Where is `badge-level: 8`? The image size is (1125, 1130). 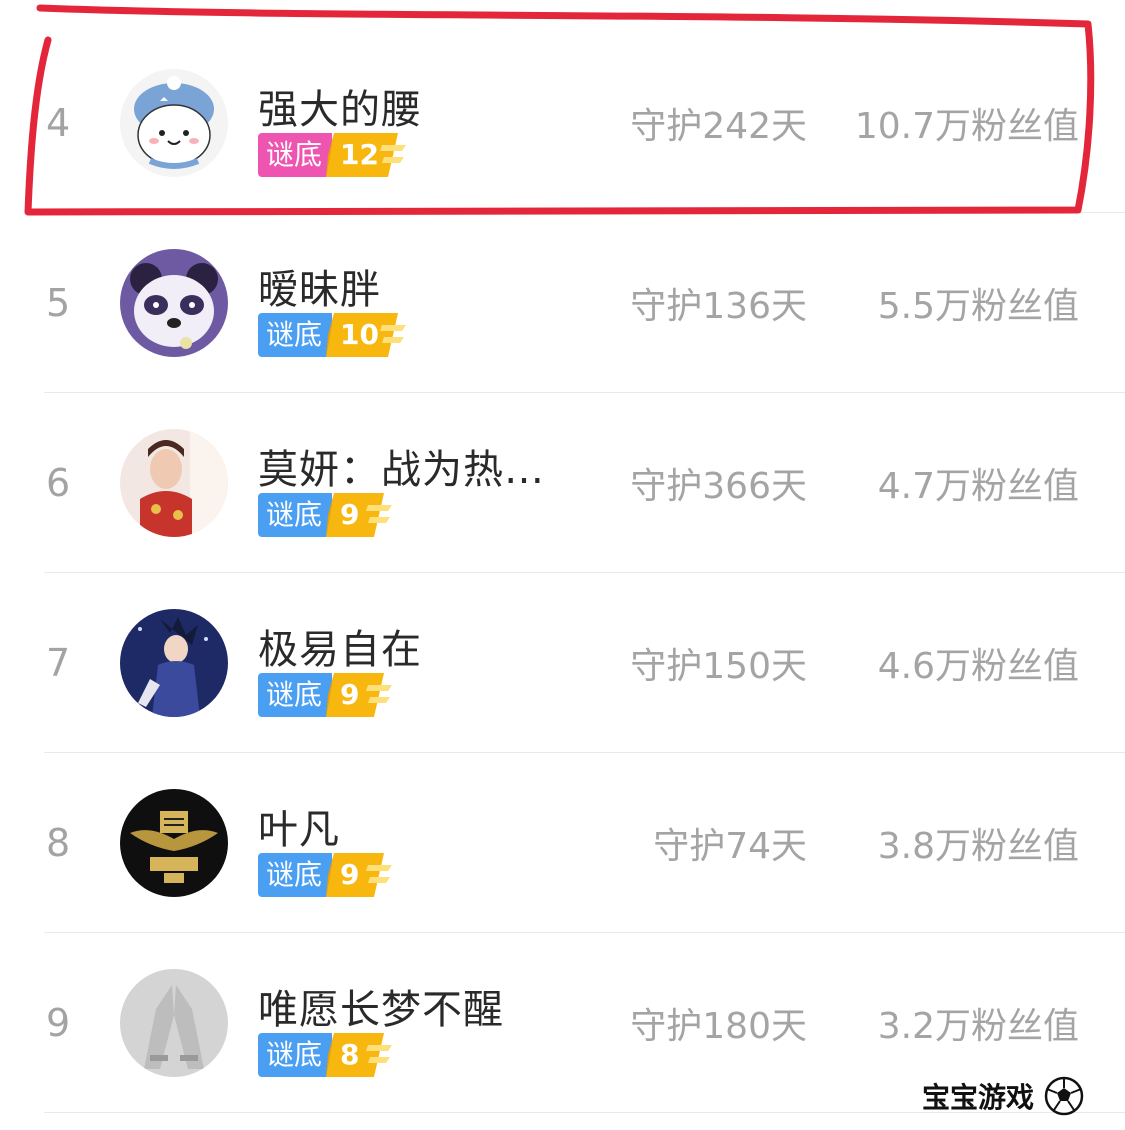
badge-level: 8 is located at coordinates (368, 1055).